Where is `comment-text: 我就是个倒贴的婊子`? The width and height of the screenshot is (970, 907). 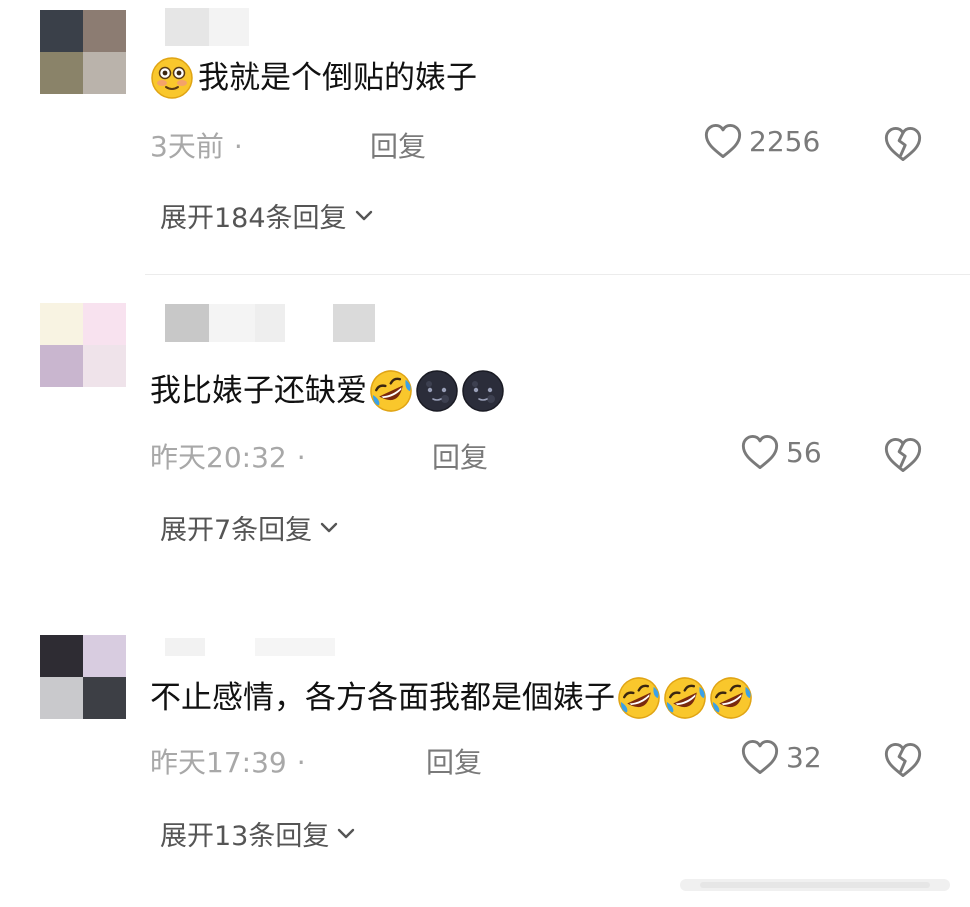
comment-text: 我就是个倒贴的婊子 is located at coordinates (337, 78).